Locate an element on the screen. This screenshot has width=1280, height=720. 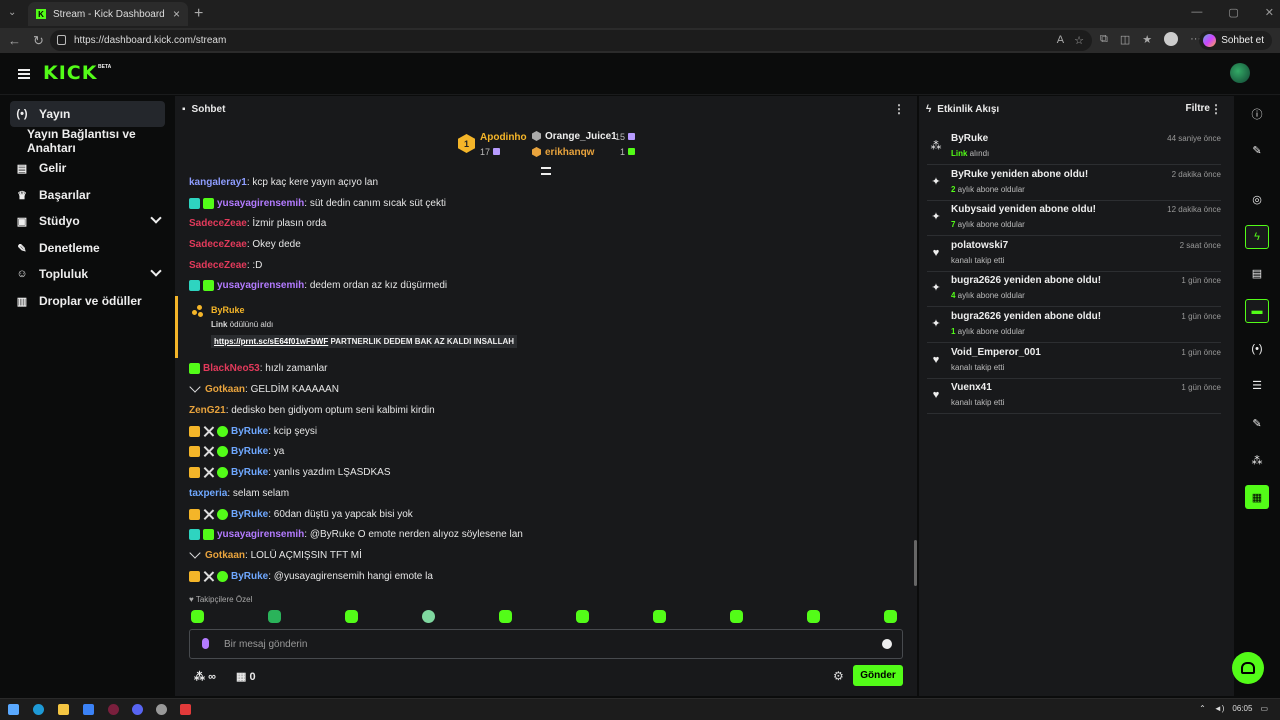
hamburger-menu-icon is located at coordinates (24, 74).